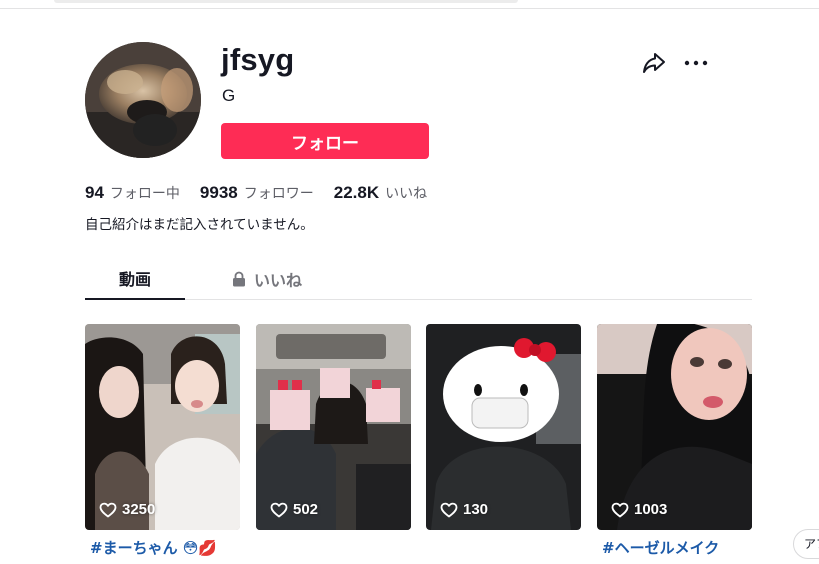 The height and width of the screenshot is (564, 819). I want to click on play-count: 130, so click(464, 509).